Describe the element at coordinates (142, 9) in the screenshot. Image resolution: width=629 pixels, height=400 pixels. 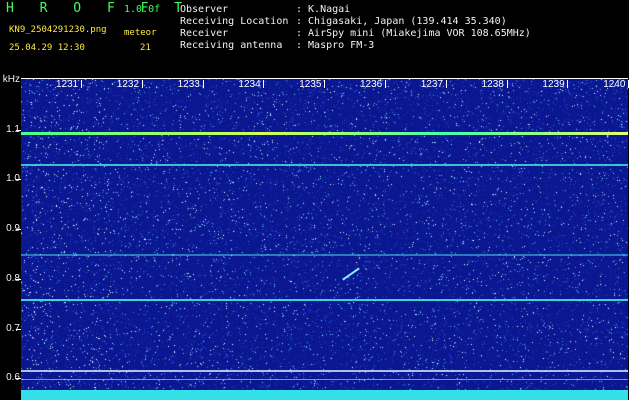
I see `app-version: 1.0.0f` at that location.